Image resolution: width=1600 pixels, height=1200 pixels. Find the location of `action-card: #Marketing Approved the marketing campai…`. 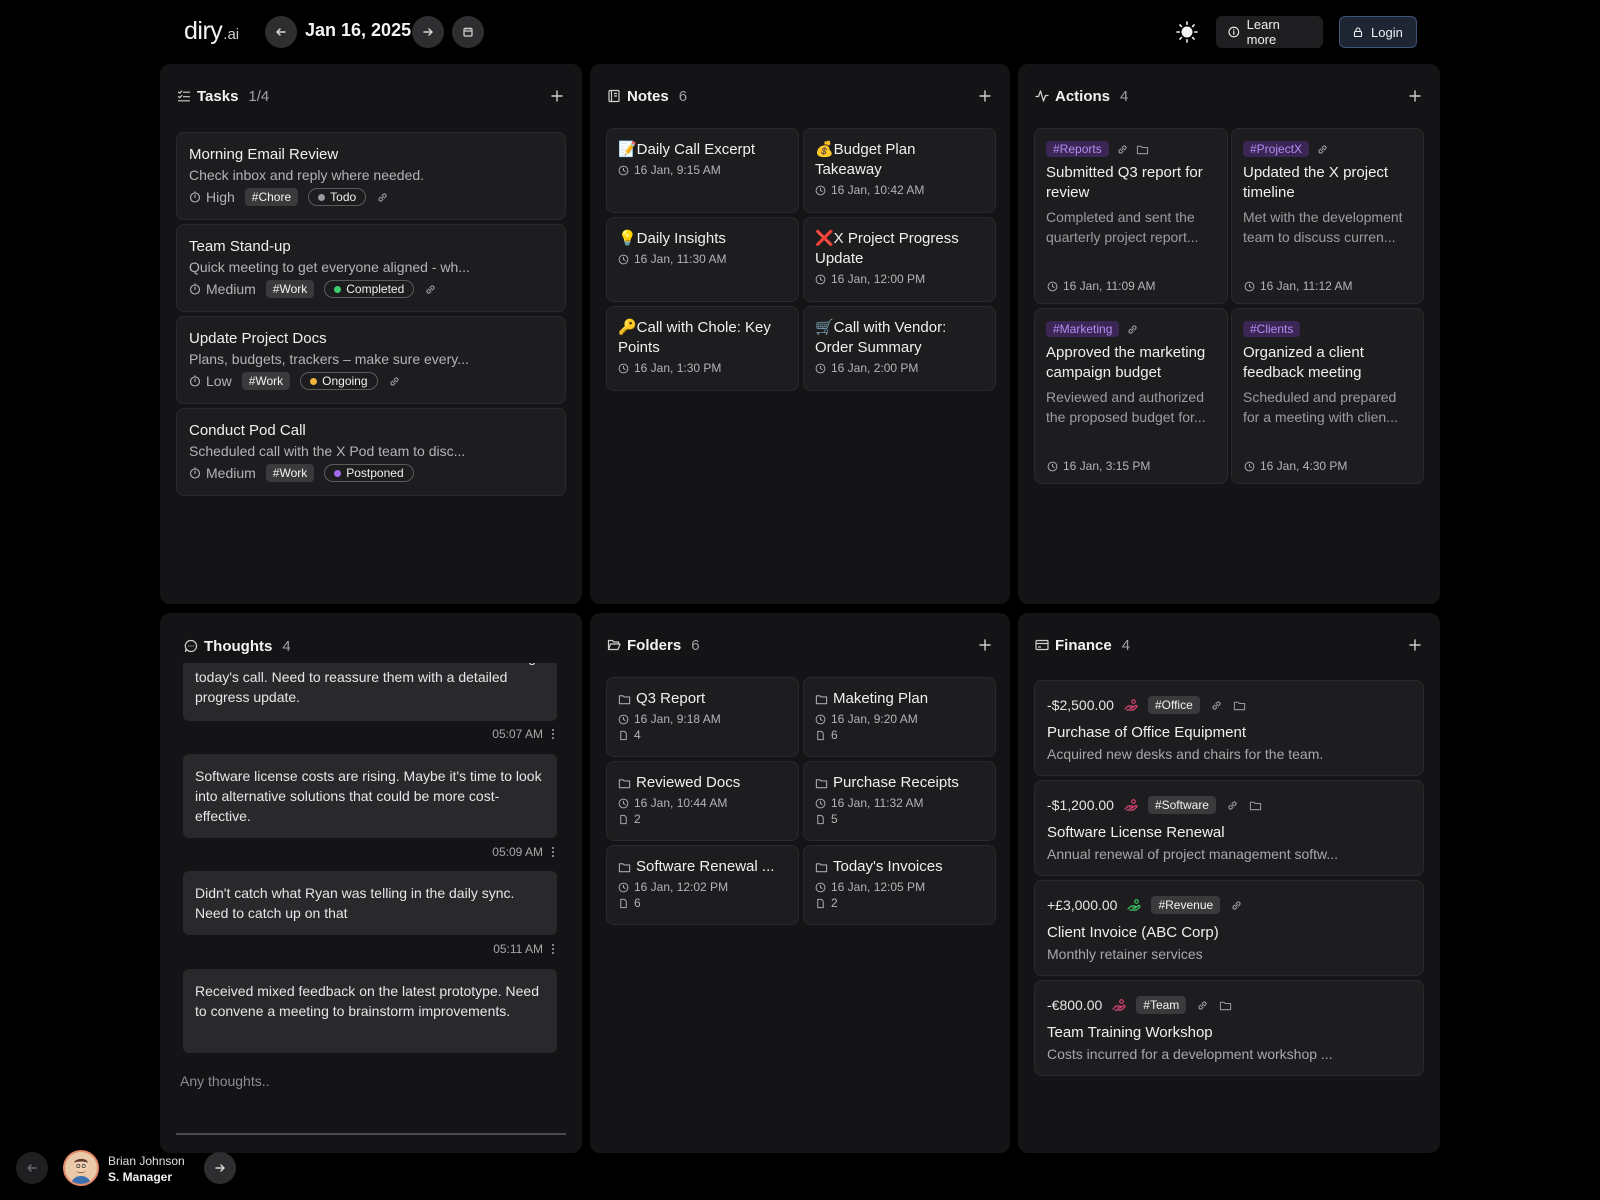

action-card: #Marketing Approved the marketing campai… is located at coordinates (1131, 396).